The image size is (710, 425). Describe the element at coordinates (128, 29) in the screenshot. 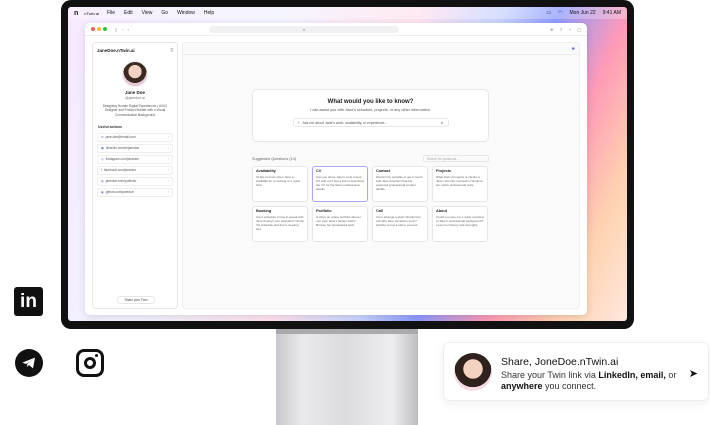

I see `forward-icon: ›` at that location.